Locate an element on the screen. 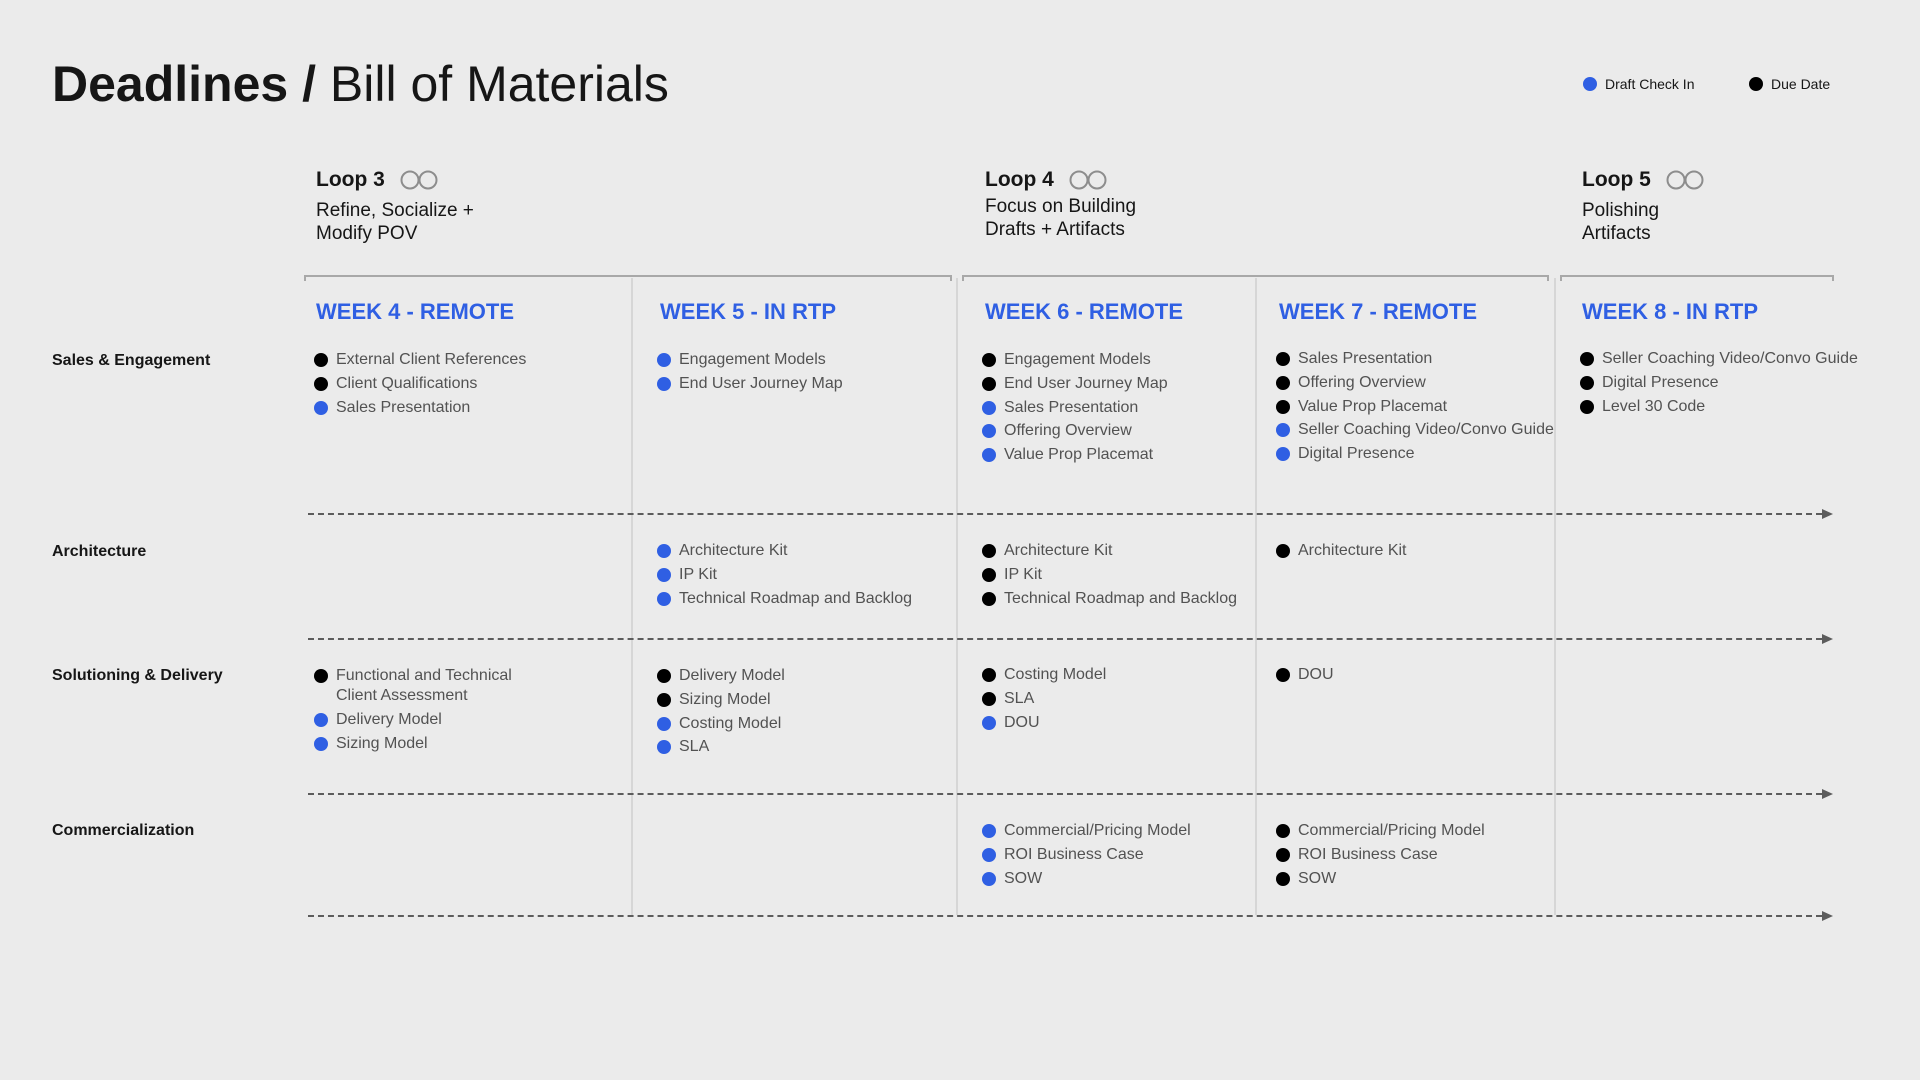 The image size is (1920, 1080). list-item-label: Architecture Kit is located at coordinates (1352, 550).